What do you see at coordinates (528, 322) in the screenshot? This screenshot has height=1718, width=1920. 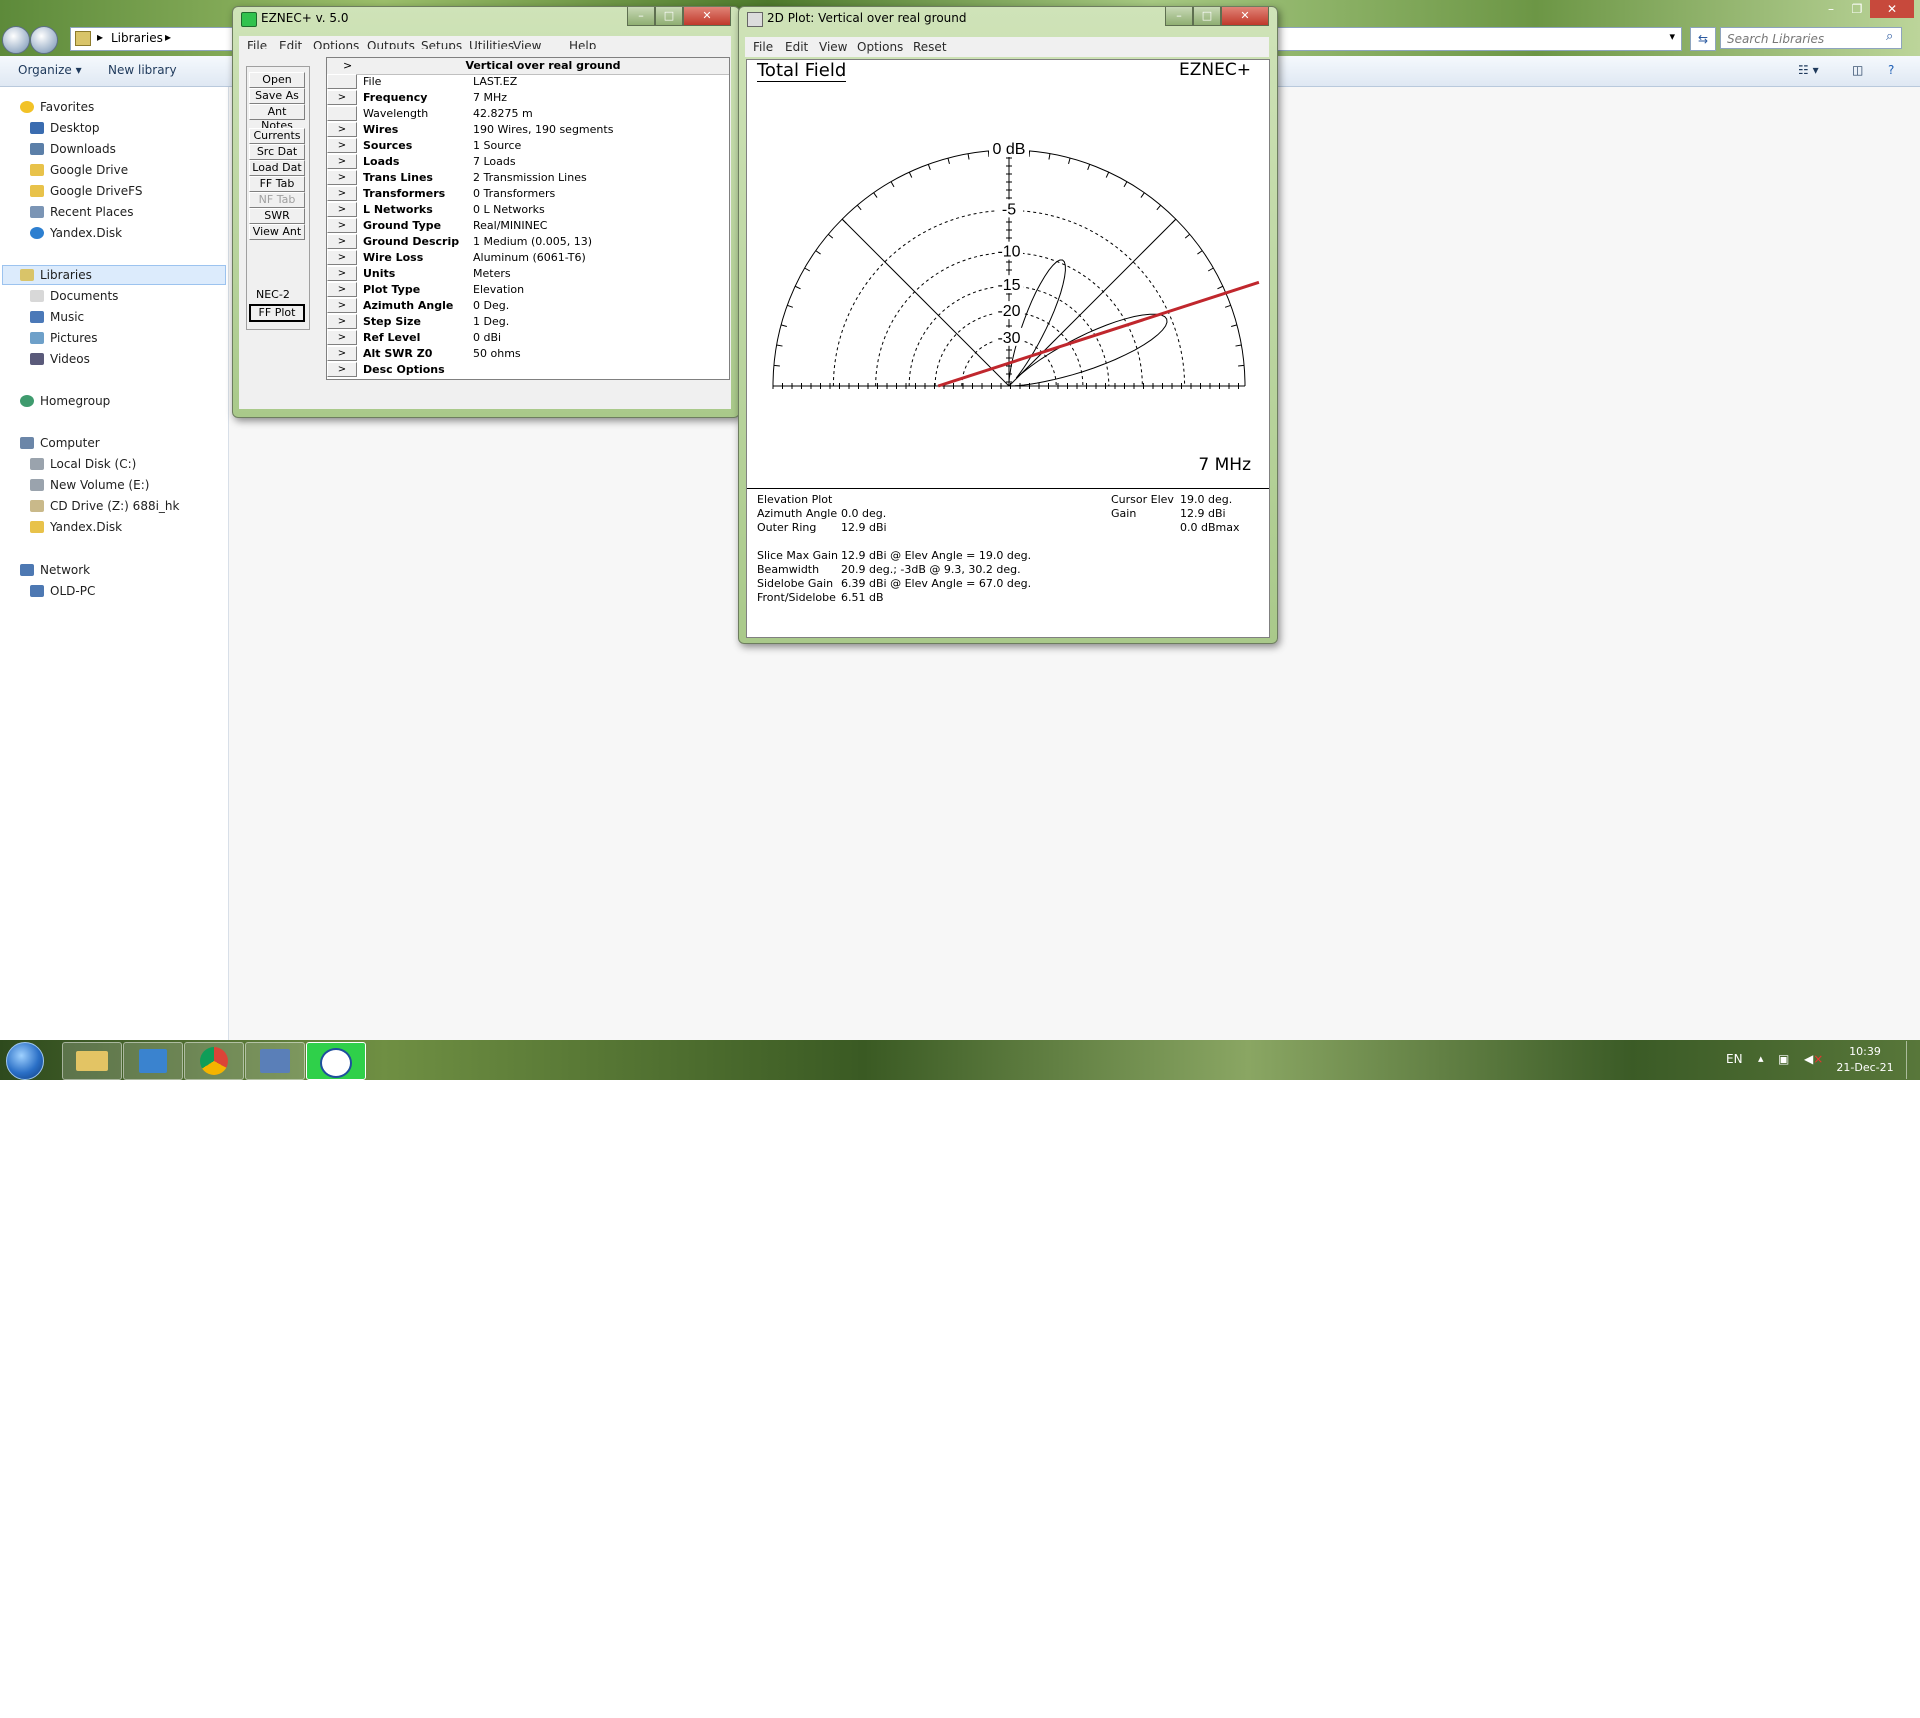 I see `grid-row: > Step Size 1 Deg.` at bounding box center [528, 322].